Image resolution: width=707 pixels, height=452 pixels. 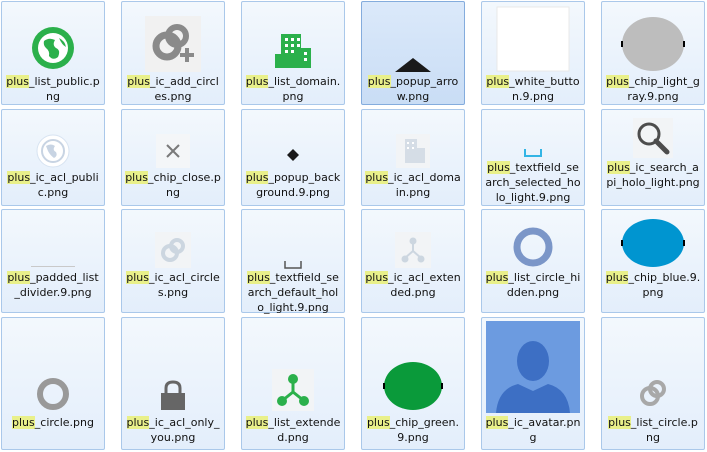 I want to click on file-name: plus_chip_blue.9.png, so click(x=653, y=285).